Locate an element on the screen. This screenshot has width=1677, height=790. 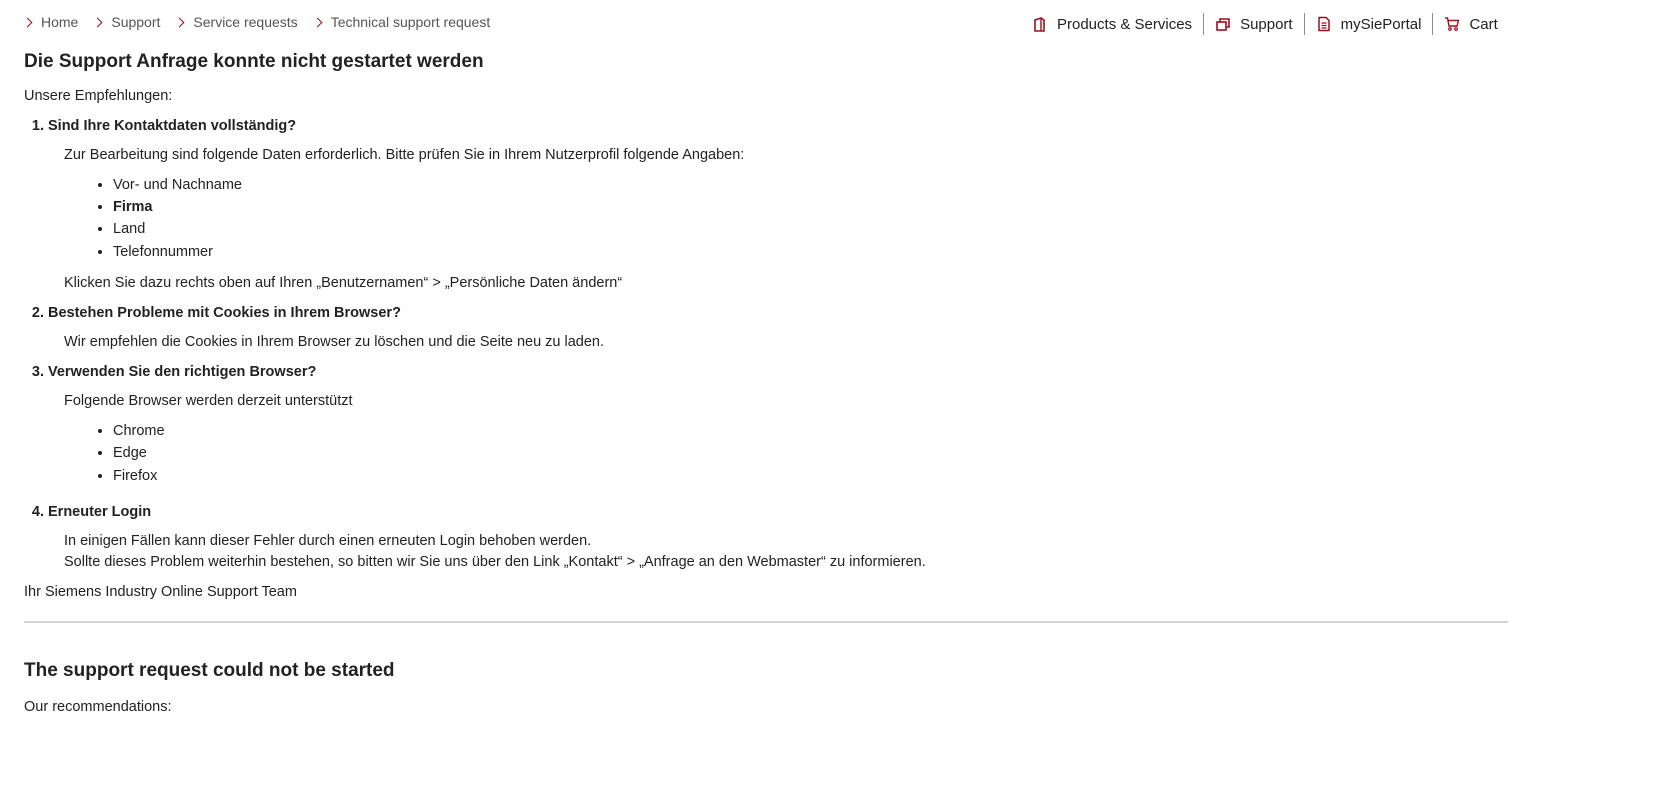
nav-products-services: Products & Services is located at coordinates (1117, 24).